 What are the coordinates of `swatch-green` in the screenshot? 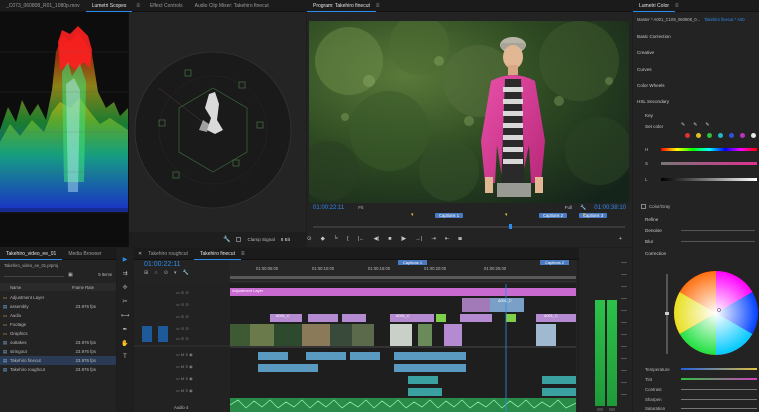 It's located at (709, 135).